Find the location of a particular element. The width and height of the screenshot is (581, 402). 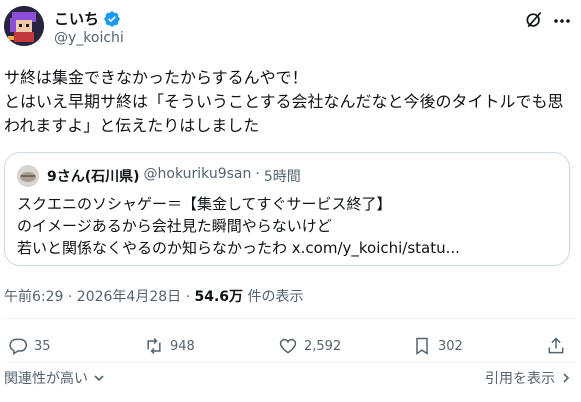

bookmark-count: 302 is located at coordinates (450, 346).